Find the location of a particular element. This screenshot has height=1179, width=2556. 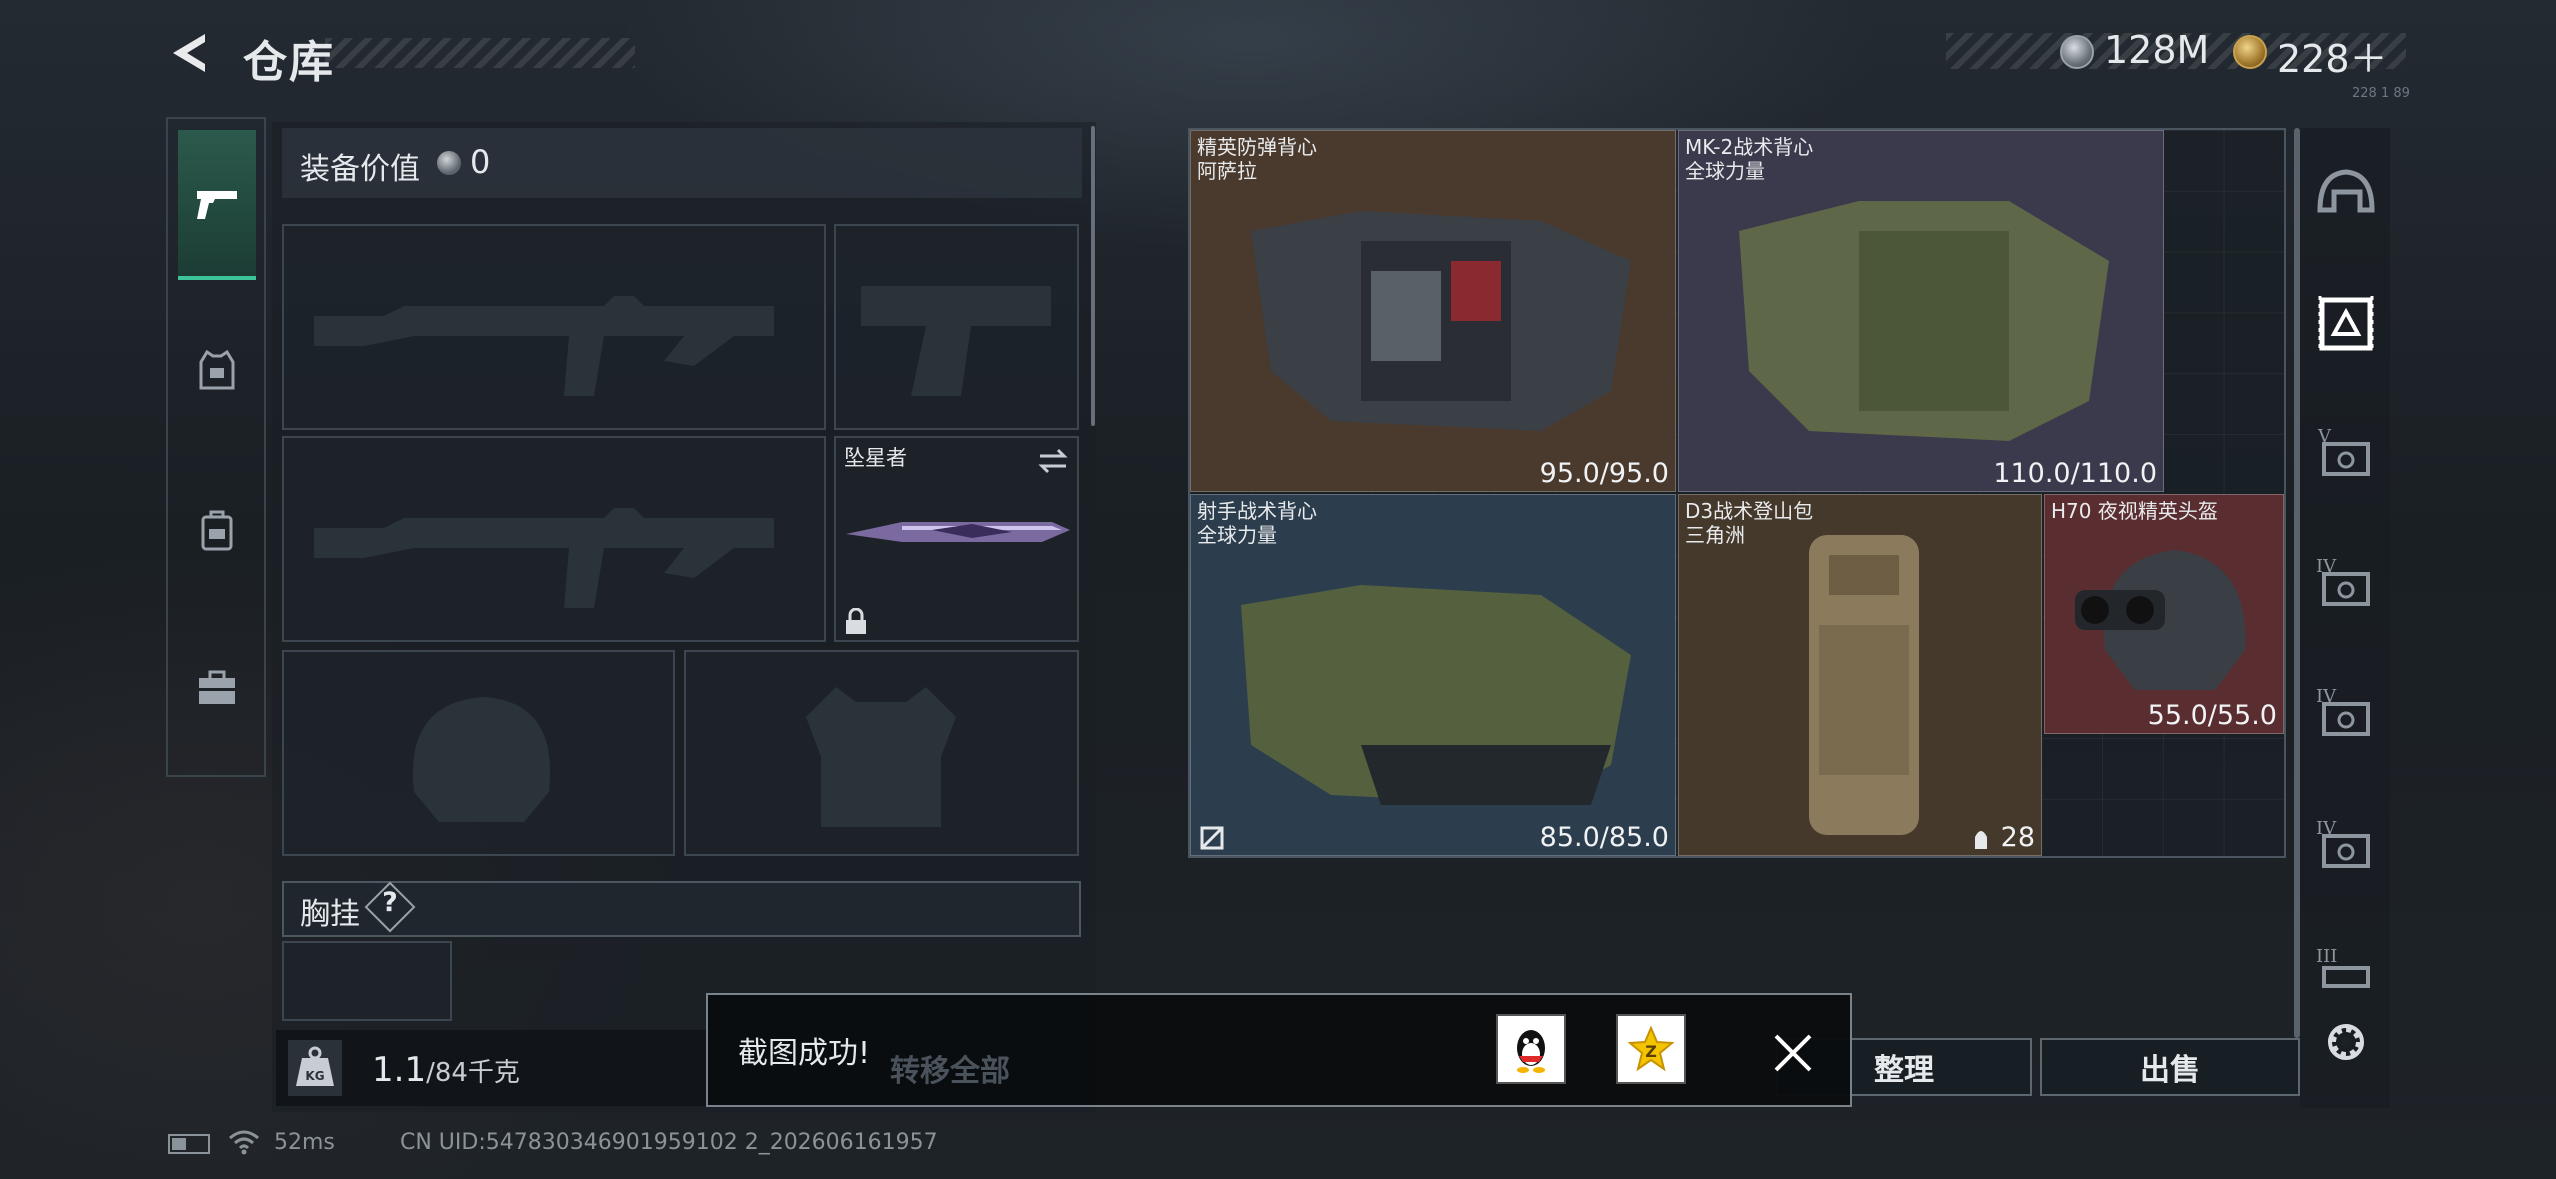

tab-backpack is located at coordinates (217, 530).